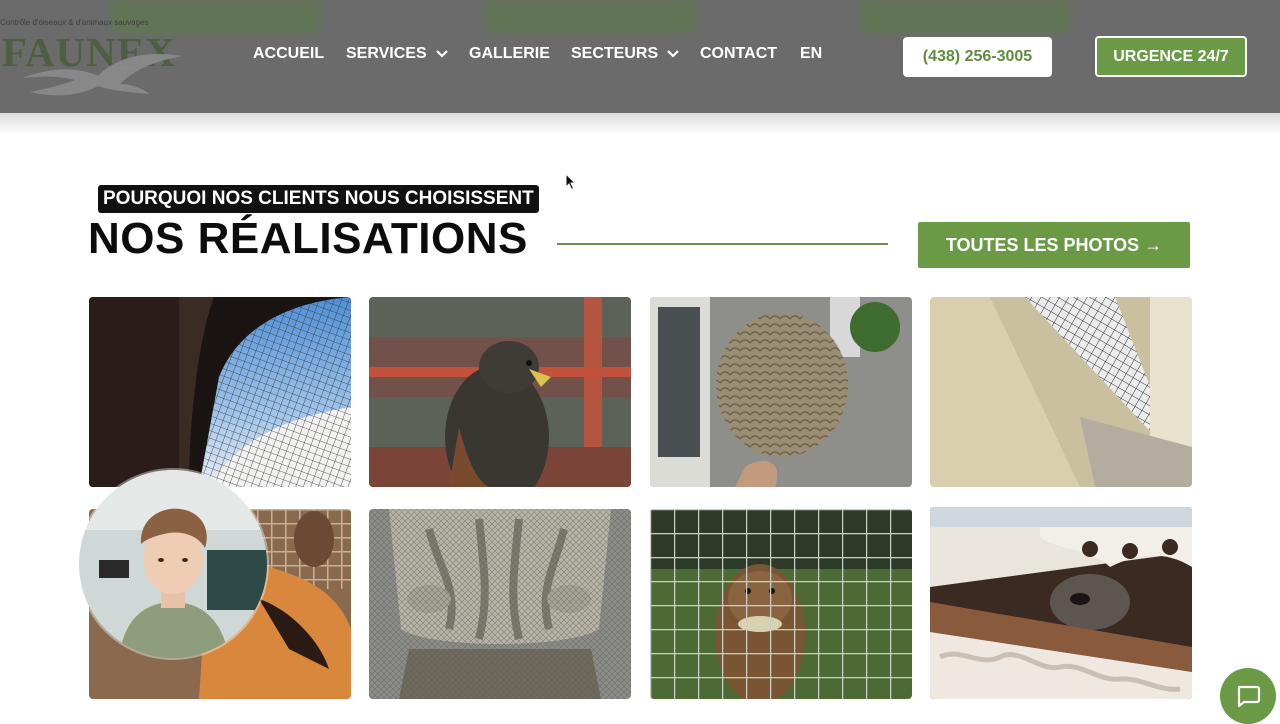 This screenshot has height=724, width=1280. What do you see at coordinates (386, 53) in the screenshot?
I see `nav-label: SERVICES` at bounding box center [386, 53].